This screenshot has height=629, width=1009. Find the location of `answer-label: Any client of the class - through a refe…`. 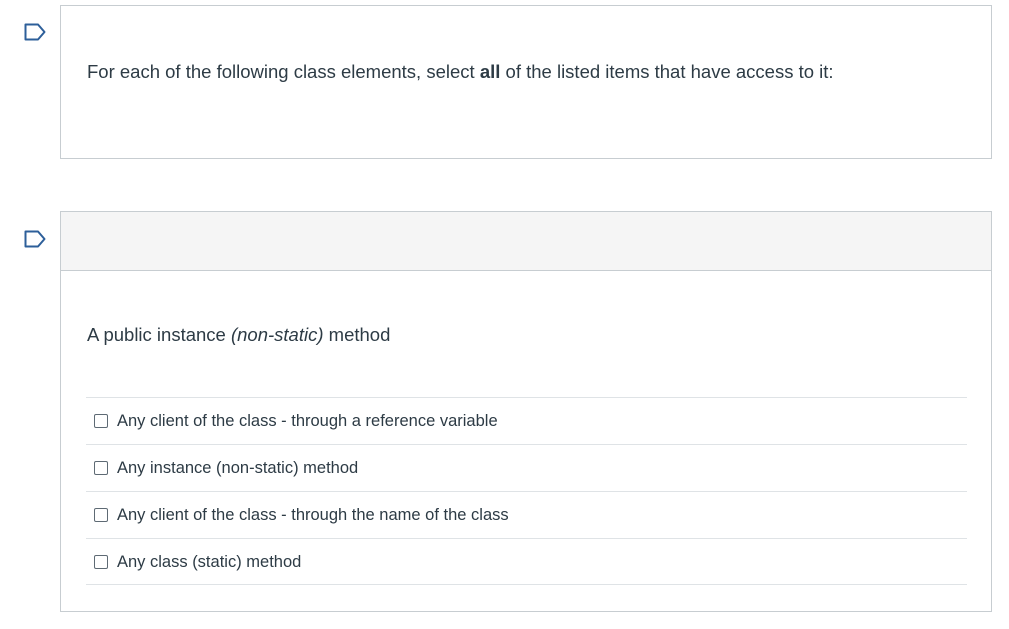

answer-label: Any client of the class - through a refe… is located at coordinates (307, 421).